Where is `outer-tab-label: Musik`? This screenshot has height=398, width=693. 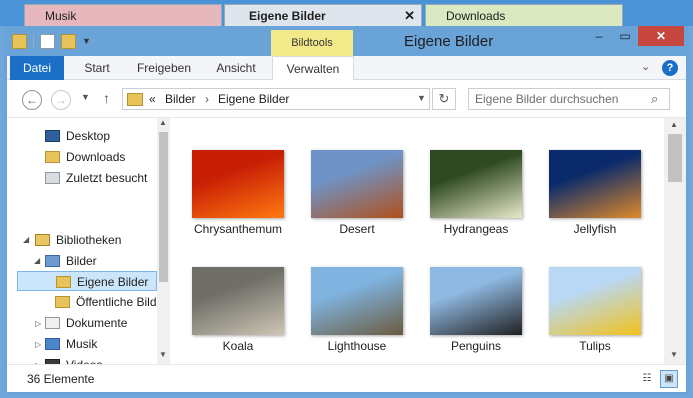 outer-tab-label: Musik is located at coordinates (61, 16).